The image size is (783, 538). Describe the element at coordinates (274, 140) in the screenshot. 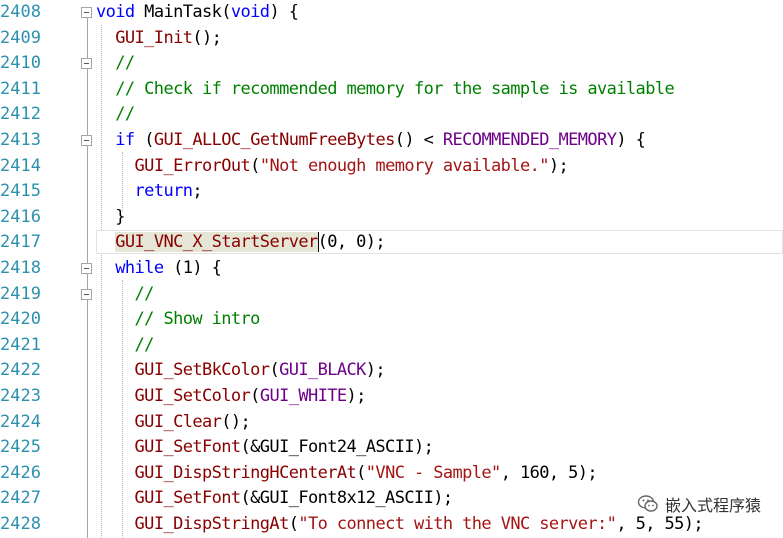

I see `code-token: GUI_ALLOC_GetNumFreeBytes` at that location.